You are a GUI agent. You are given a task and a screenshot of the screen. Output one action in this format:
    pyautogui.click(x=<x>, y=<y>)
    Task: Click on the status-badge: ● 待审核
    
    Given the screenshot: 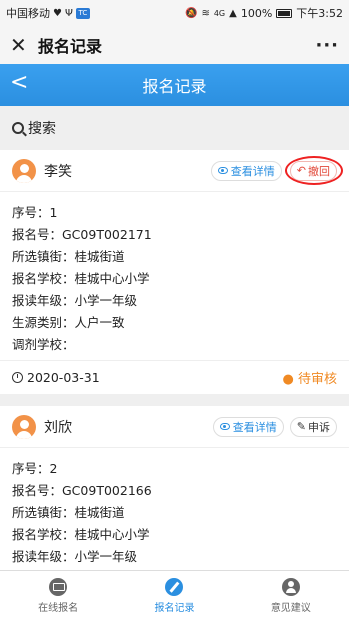 What is the action you would take?
    pyautogui.click(x=310, y=379)
    